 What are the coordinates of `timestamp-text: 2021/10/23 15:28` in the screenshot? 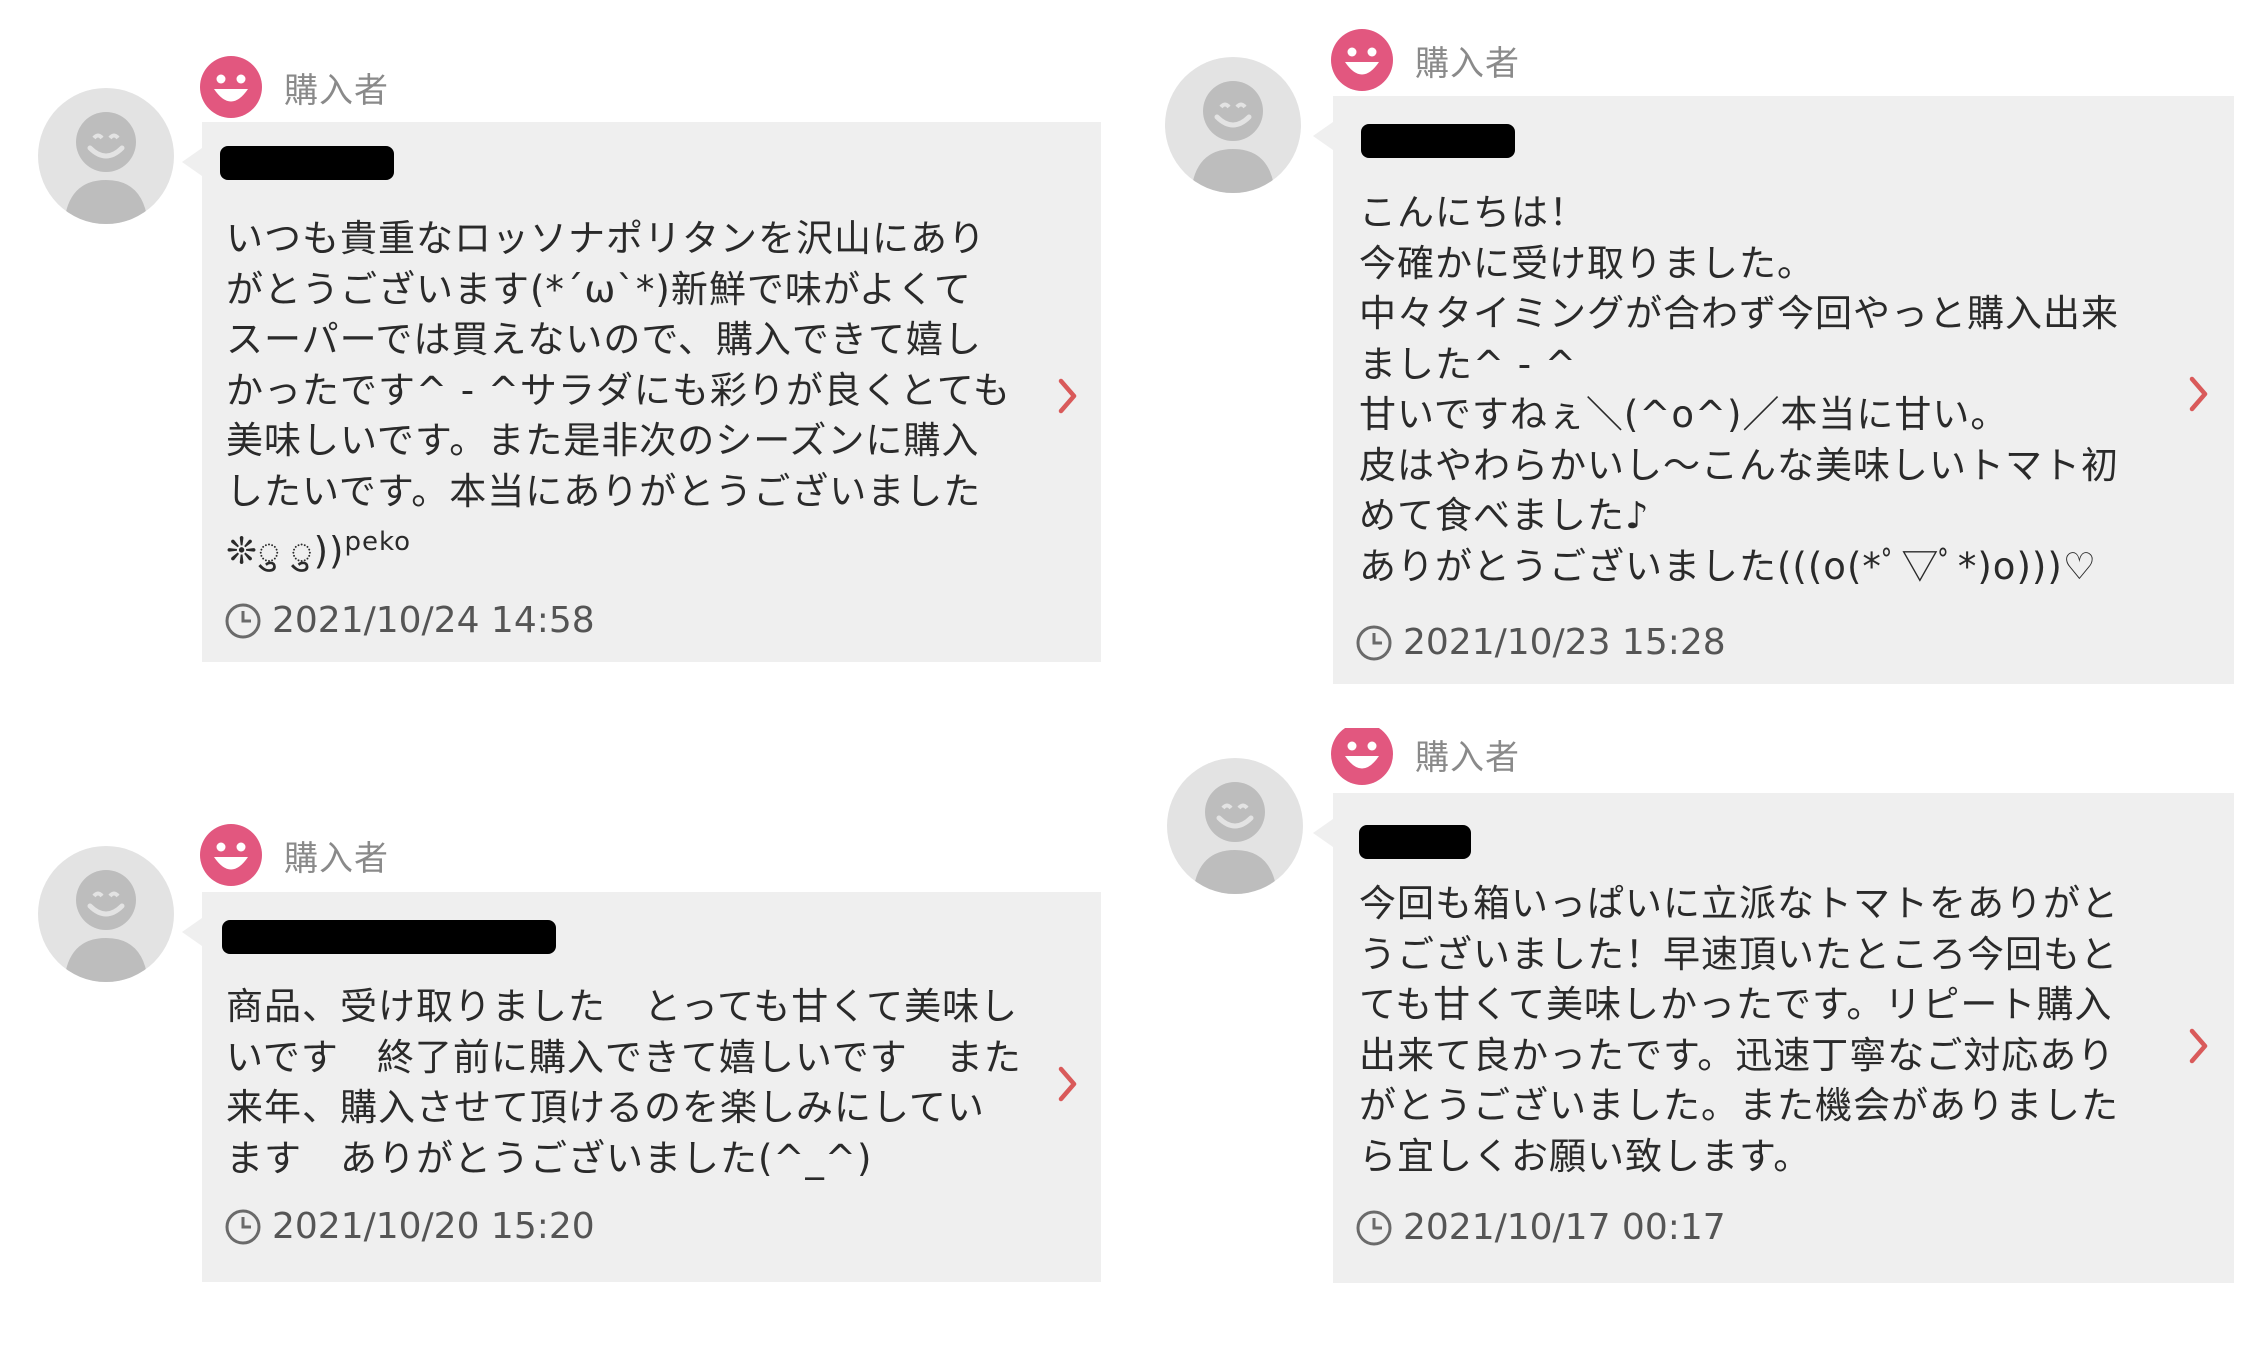 It's located at (1564, 642).